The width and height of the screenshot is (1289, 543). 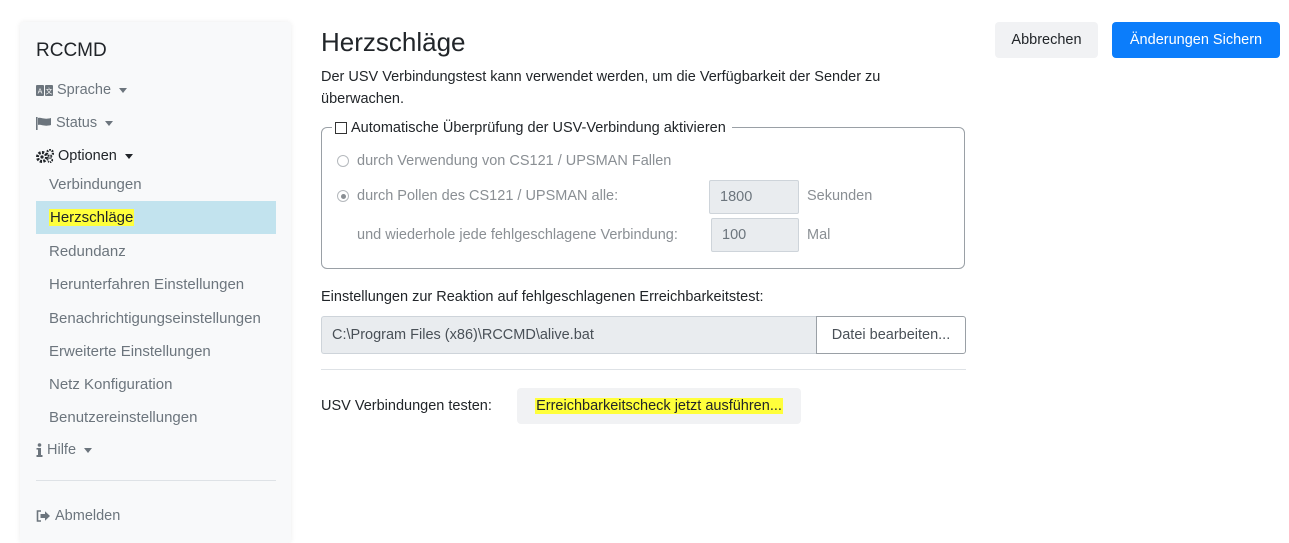 What do you see at coordinates (147, 284) in the screenshot?
I see `sidebar-item-label: Herunterfahren Einstellungen` at bounding box center [147, 284].